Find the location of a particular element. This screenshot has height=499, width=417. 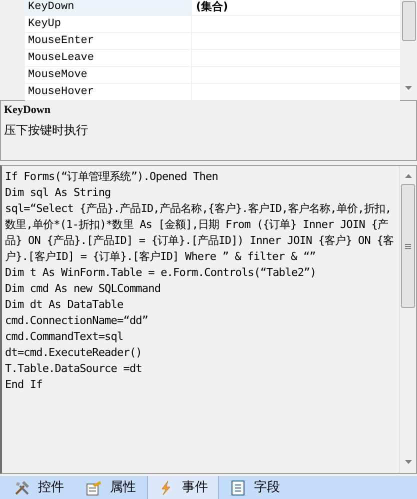

code-line: dt=cmd.ExecuteReader() is located at coordinates (74, 353).